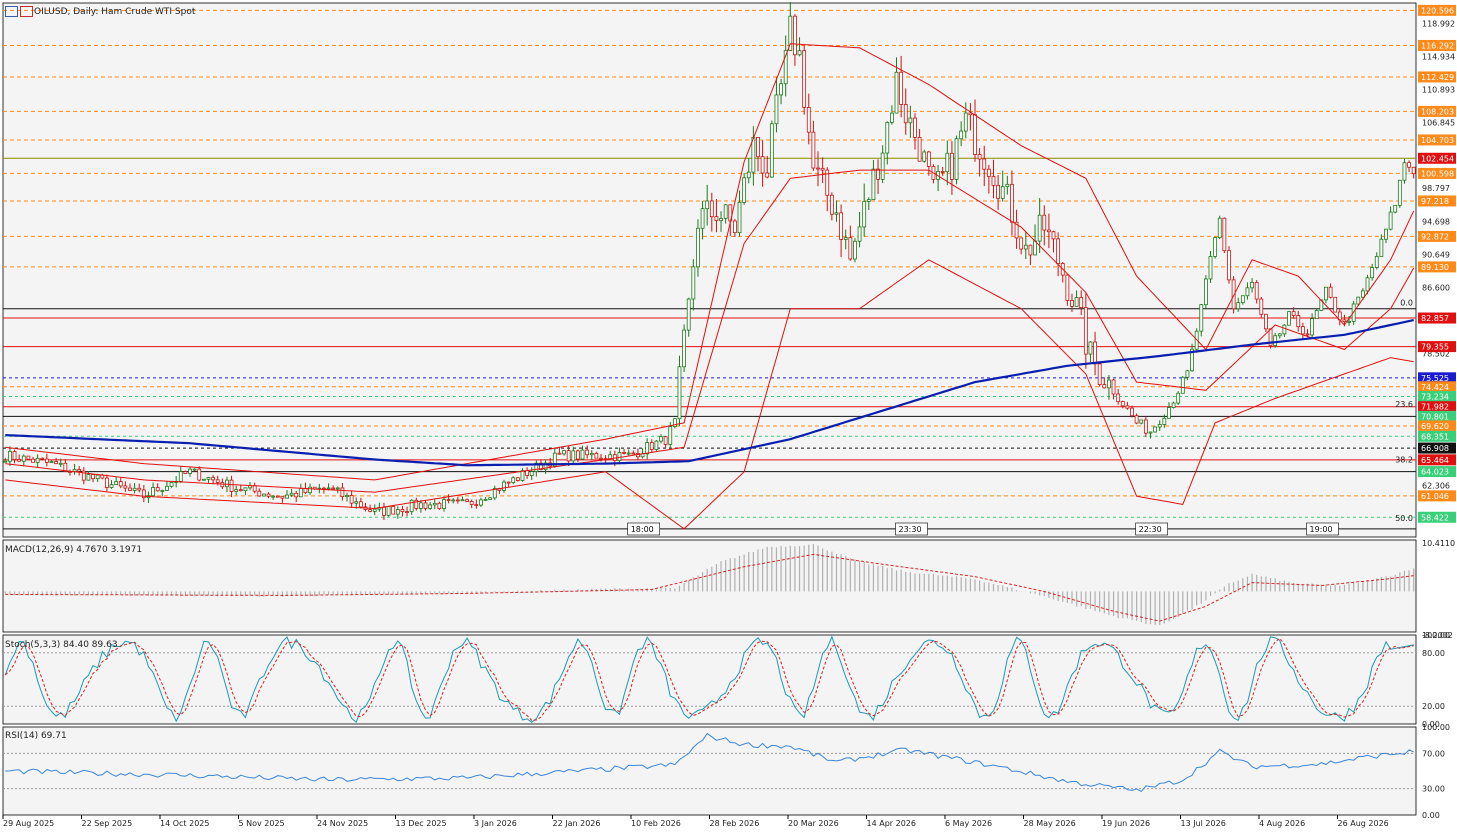 The width and height of the screenshot is (1457, 833). I want to click on time-marker: 23:30, so click(910, 529).